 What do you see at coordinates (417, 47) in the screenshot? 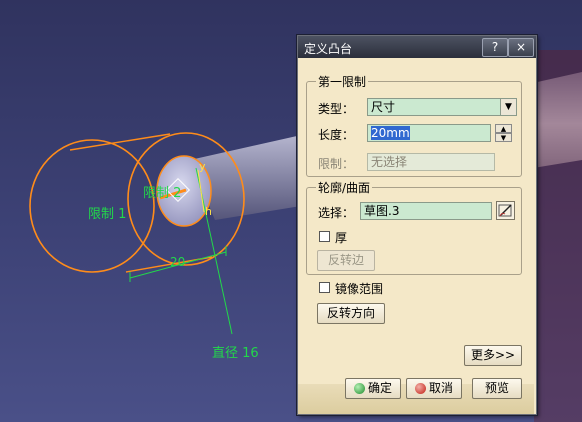
I see `dialog-titlebar: 定义凸台 ? ×` at bounding box center [417, 47].